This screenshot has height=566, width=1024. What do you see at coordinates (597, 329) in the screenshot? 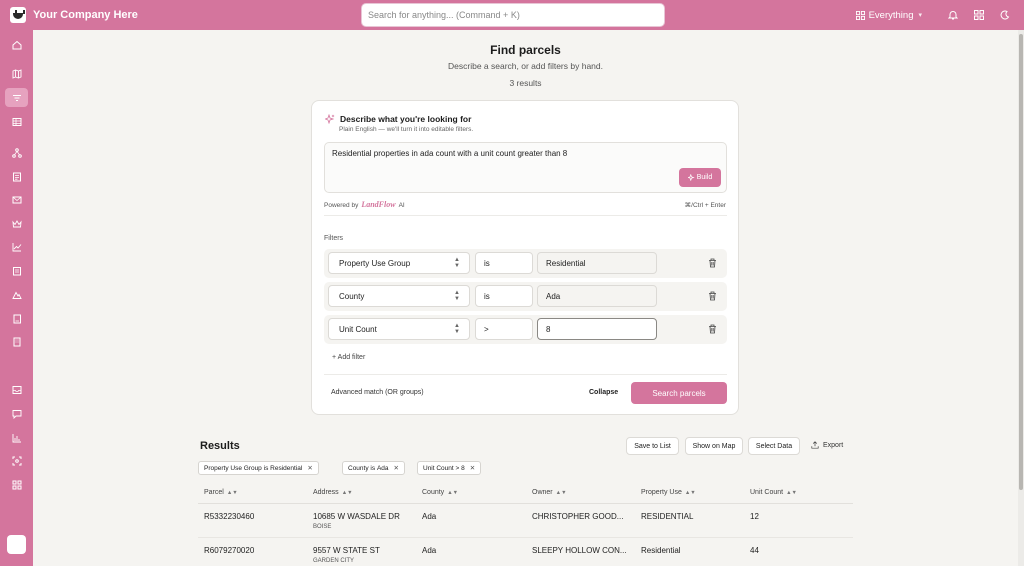
I see `filter-value-input: 8` at bounding box center [597, 329].